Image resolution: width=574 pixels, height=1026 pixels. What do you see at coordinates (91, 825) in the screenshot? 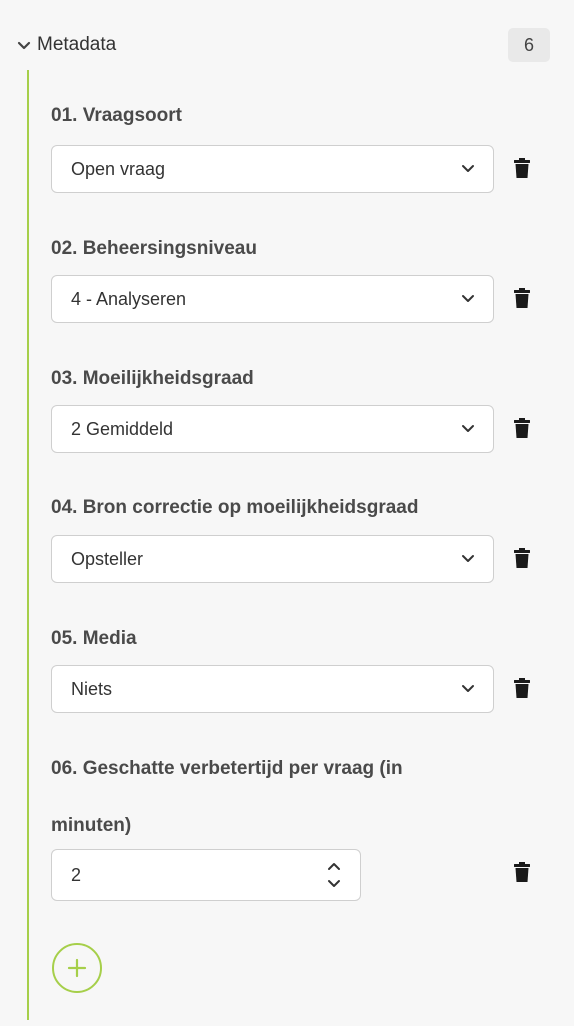
I see `field-label-verbetertijd-cont: minuten)` at bounding box center [91, 825].